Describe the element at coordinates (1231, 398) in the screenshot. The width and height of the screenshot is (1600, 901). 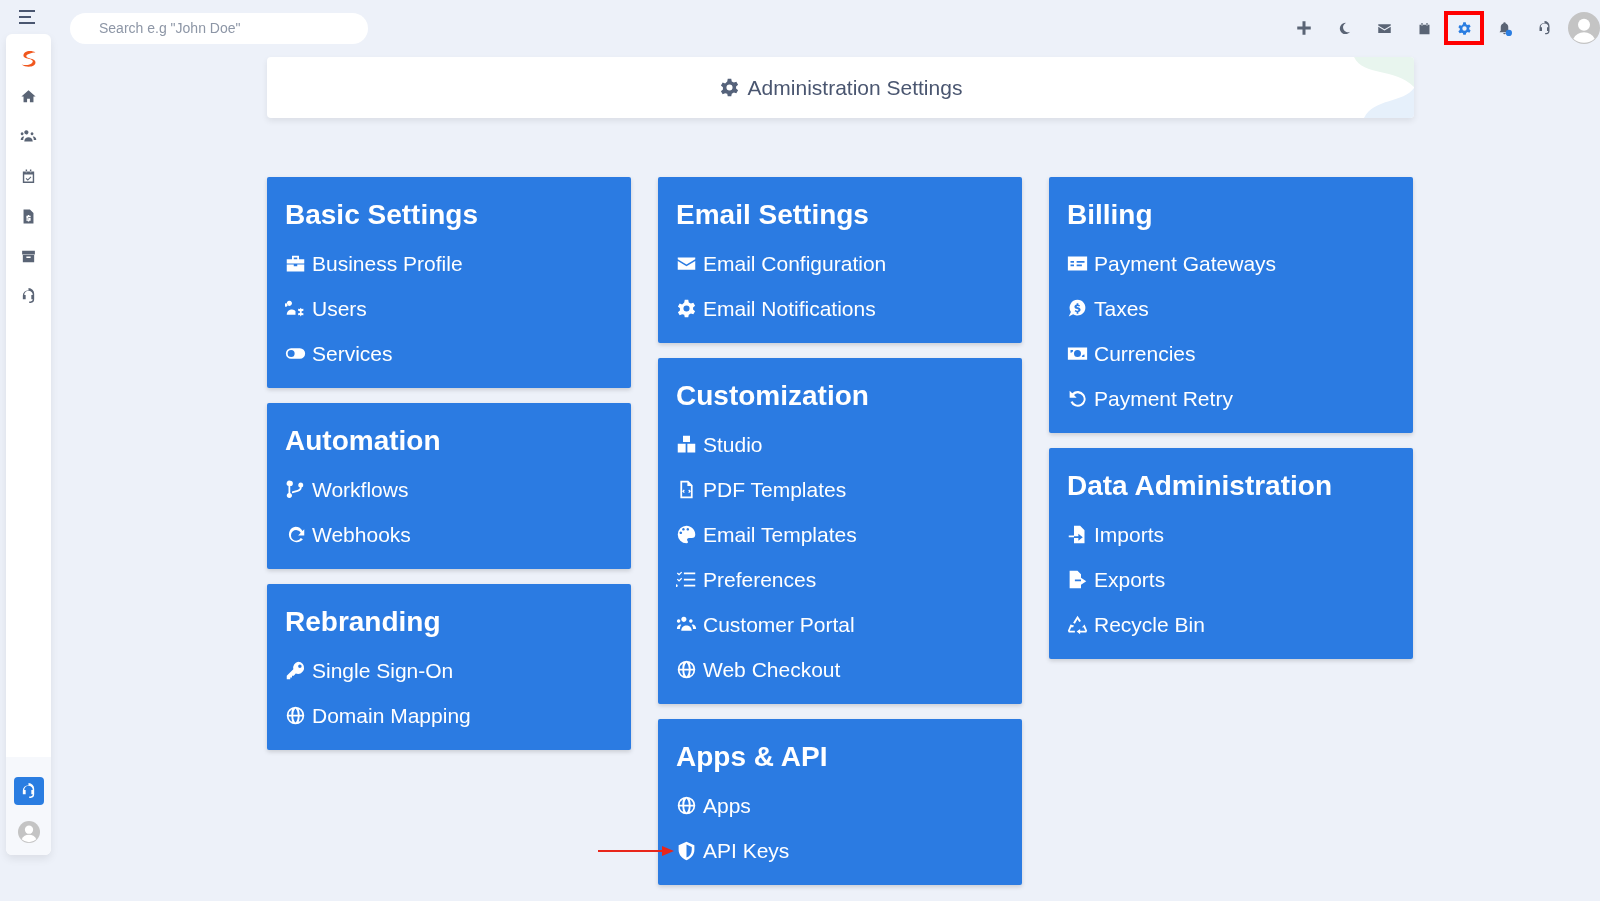
I see `settings-link: Payment Retry` at that location.